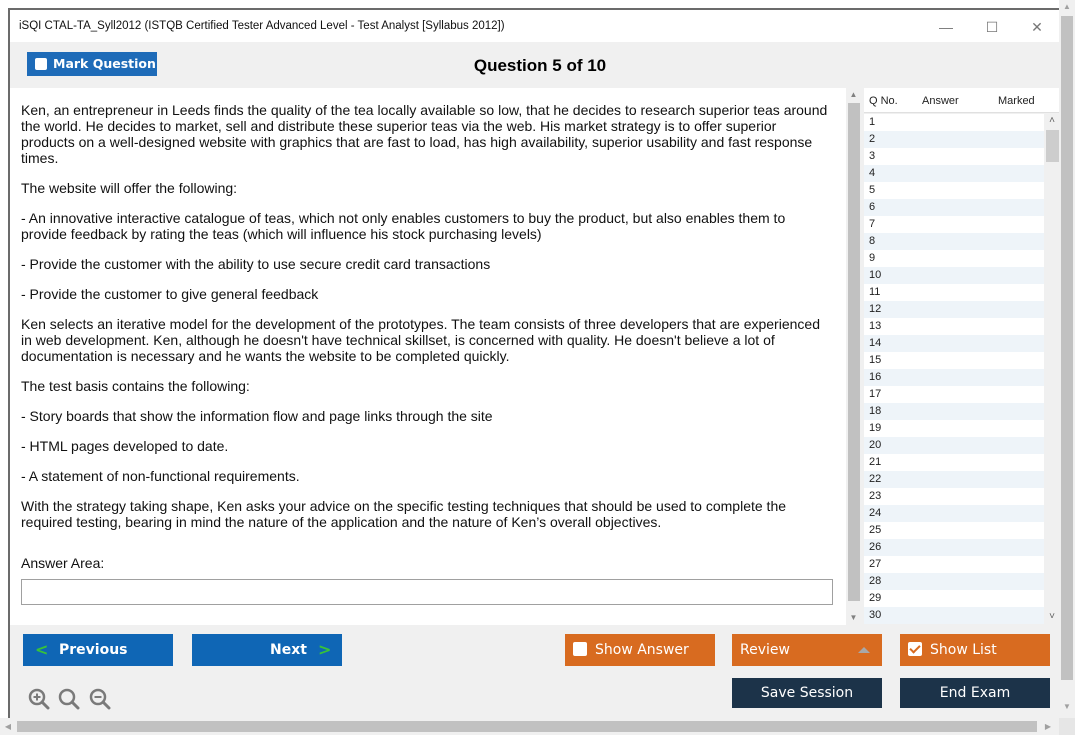 The width and height of the screenshot is (1075, 735). I want to click on question-number: 26, so click(875, 547).